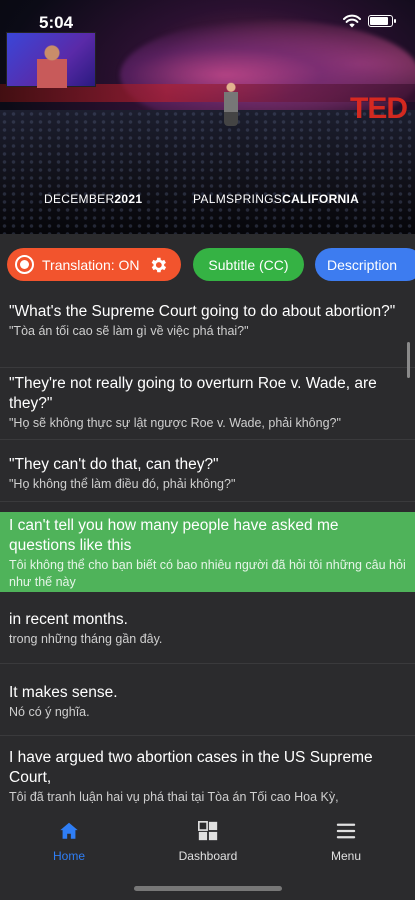 The image size is (415, 900). Describe the element at coordinates (86, 639) in the screenshot. I see `transcript-vietnamese: trong những tháng gần đây.` at that location.